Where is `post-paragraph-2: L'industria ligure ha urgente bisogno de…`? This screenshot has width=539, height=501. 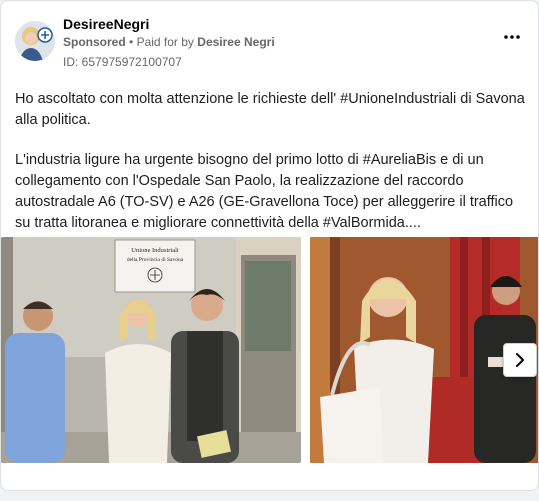 post-paragraph-2: L'industria ligure ha urgente bisogno de… is located at coordinates (264, 191).